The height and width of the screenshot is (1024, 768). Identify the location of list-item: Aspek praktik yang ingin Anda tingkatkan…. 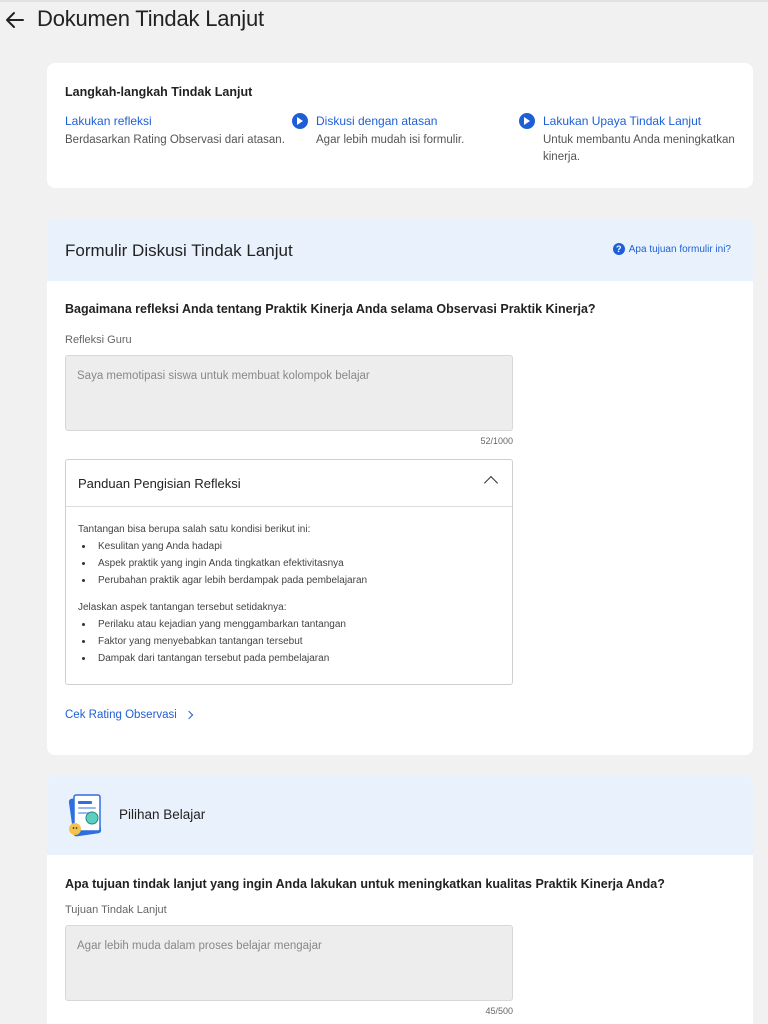
(289, 563).